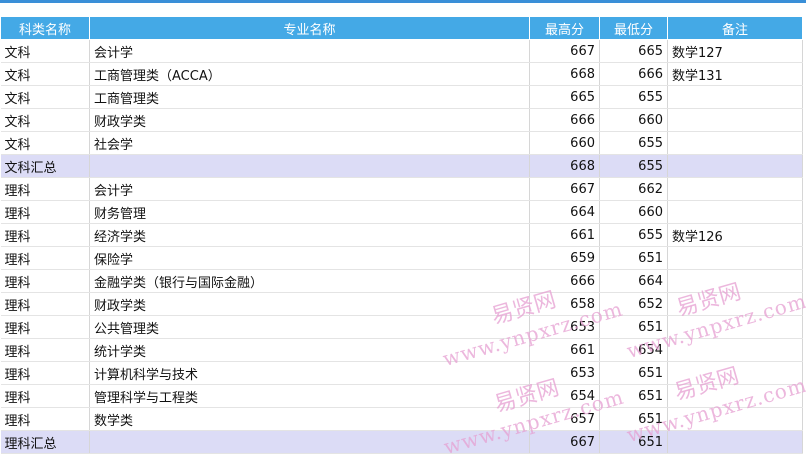  I want to click on cell-major: 数学类, so click(309, 419).